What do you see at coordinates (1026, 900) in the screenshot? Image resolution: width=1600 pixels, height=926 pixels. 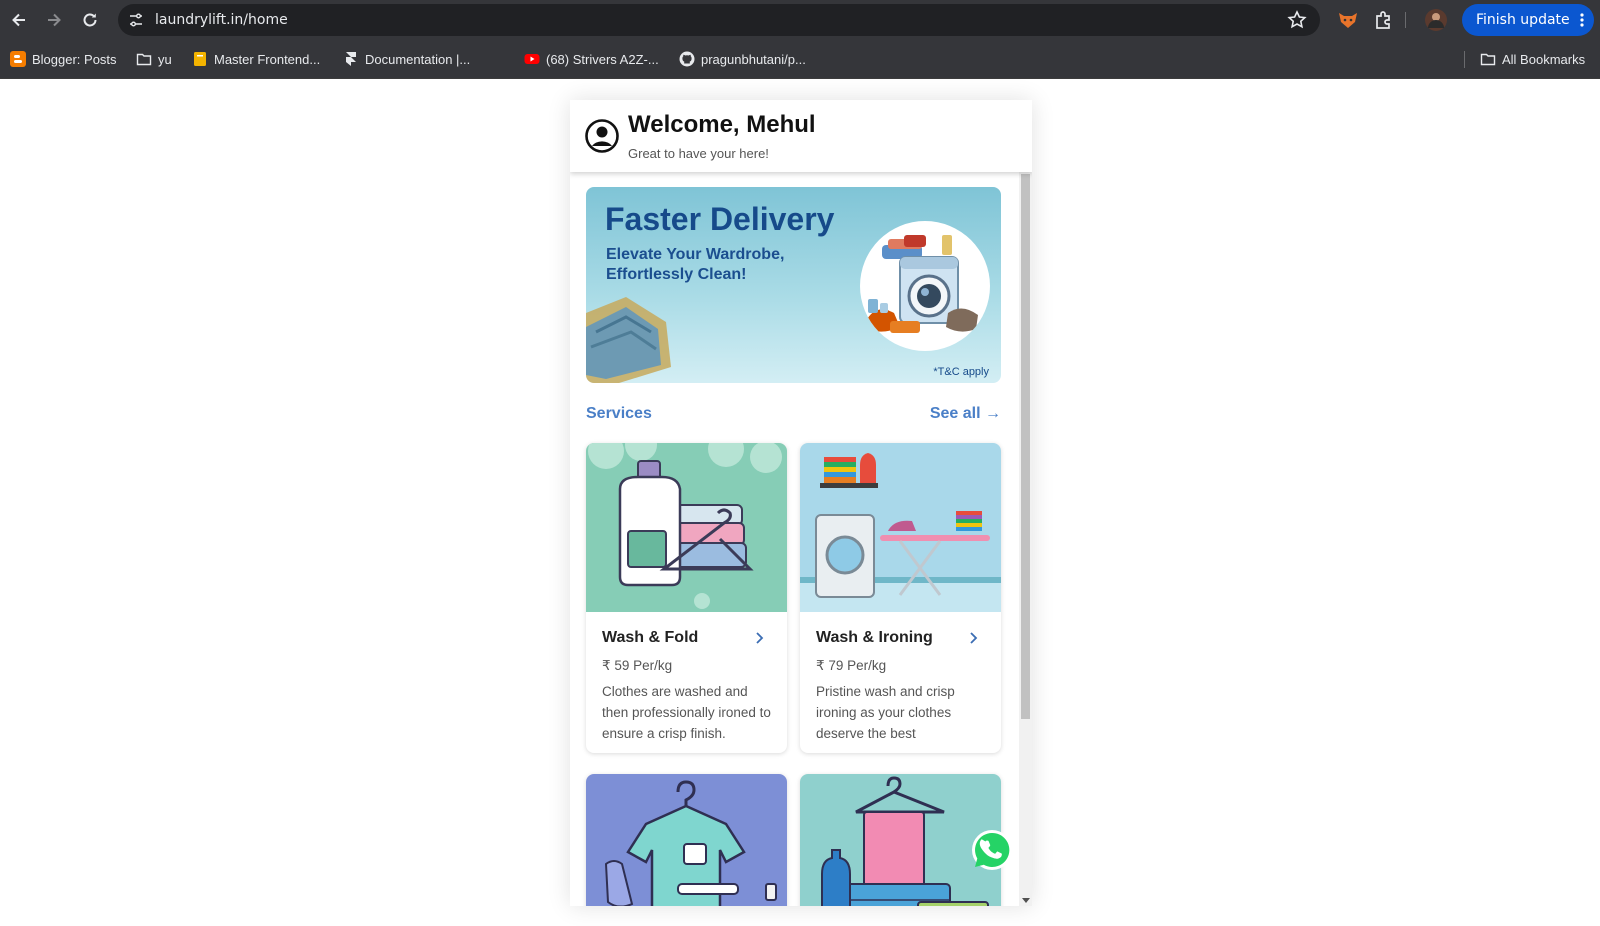 I see `scroll-down-arrow-icon` at bounding box center [1026, 900].